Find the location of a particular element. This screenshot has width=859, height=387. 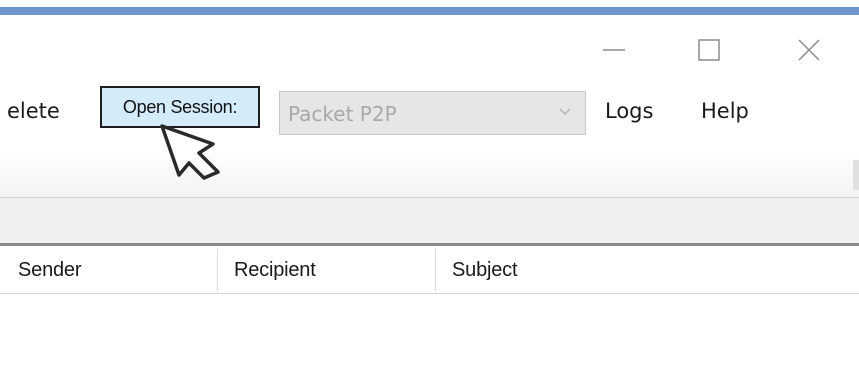

chevron-down-icon is located at coordinates (565, 112).